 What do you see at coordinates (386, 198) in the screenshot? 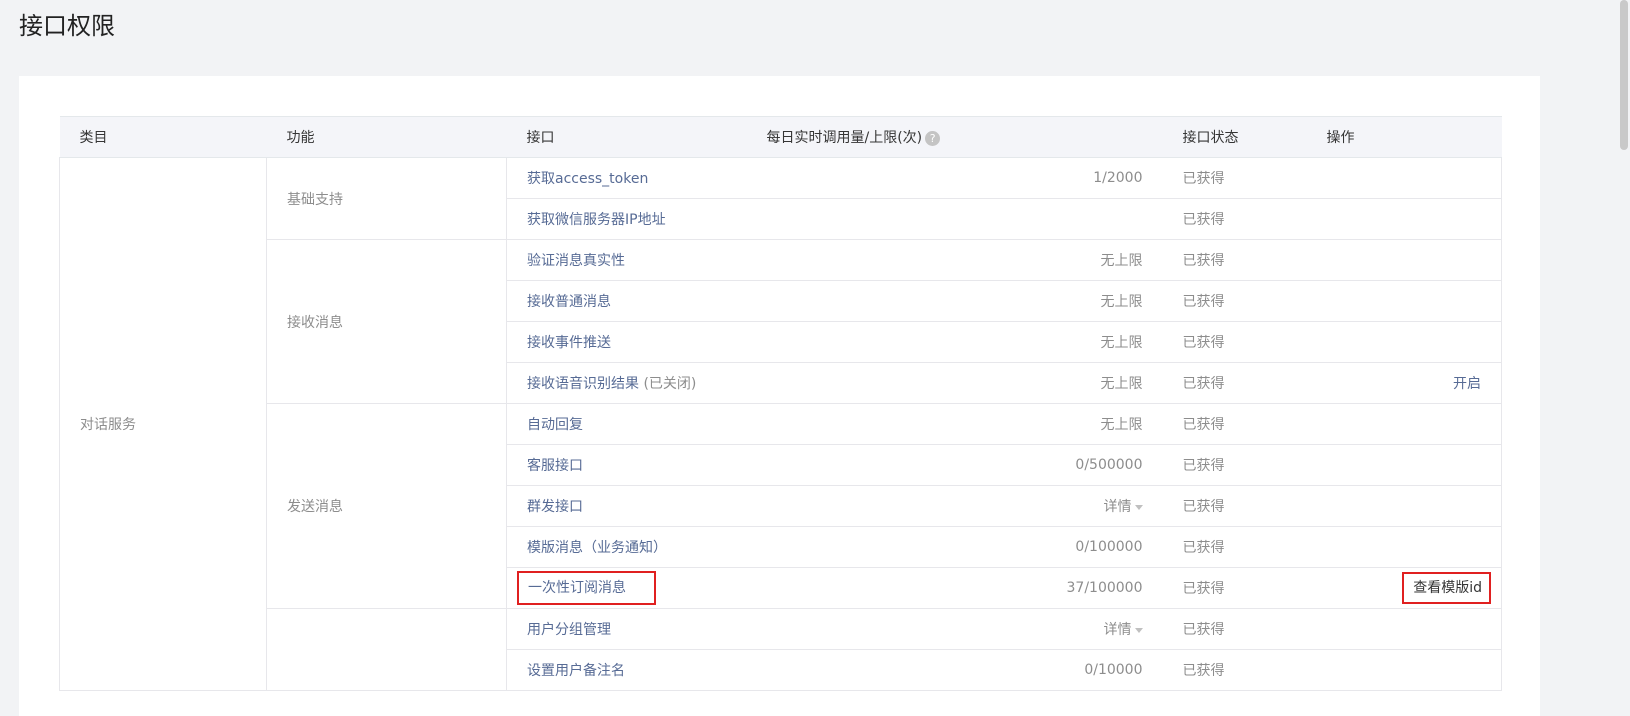
I see `function-cell: 基础支持` at bounding box center [386, 198].